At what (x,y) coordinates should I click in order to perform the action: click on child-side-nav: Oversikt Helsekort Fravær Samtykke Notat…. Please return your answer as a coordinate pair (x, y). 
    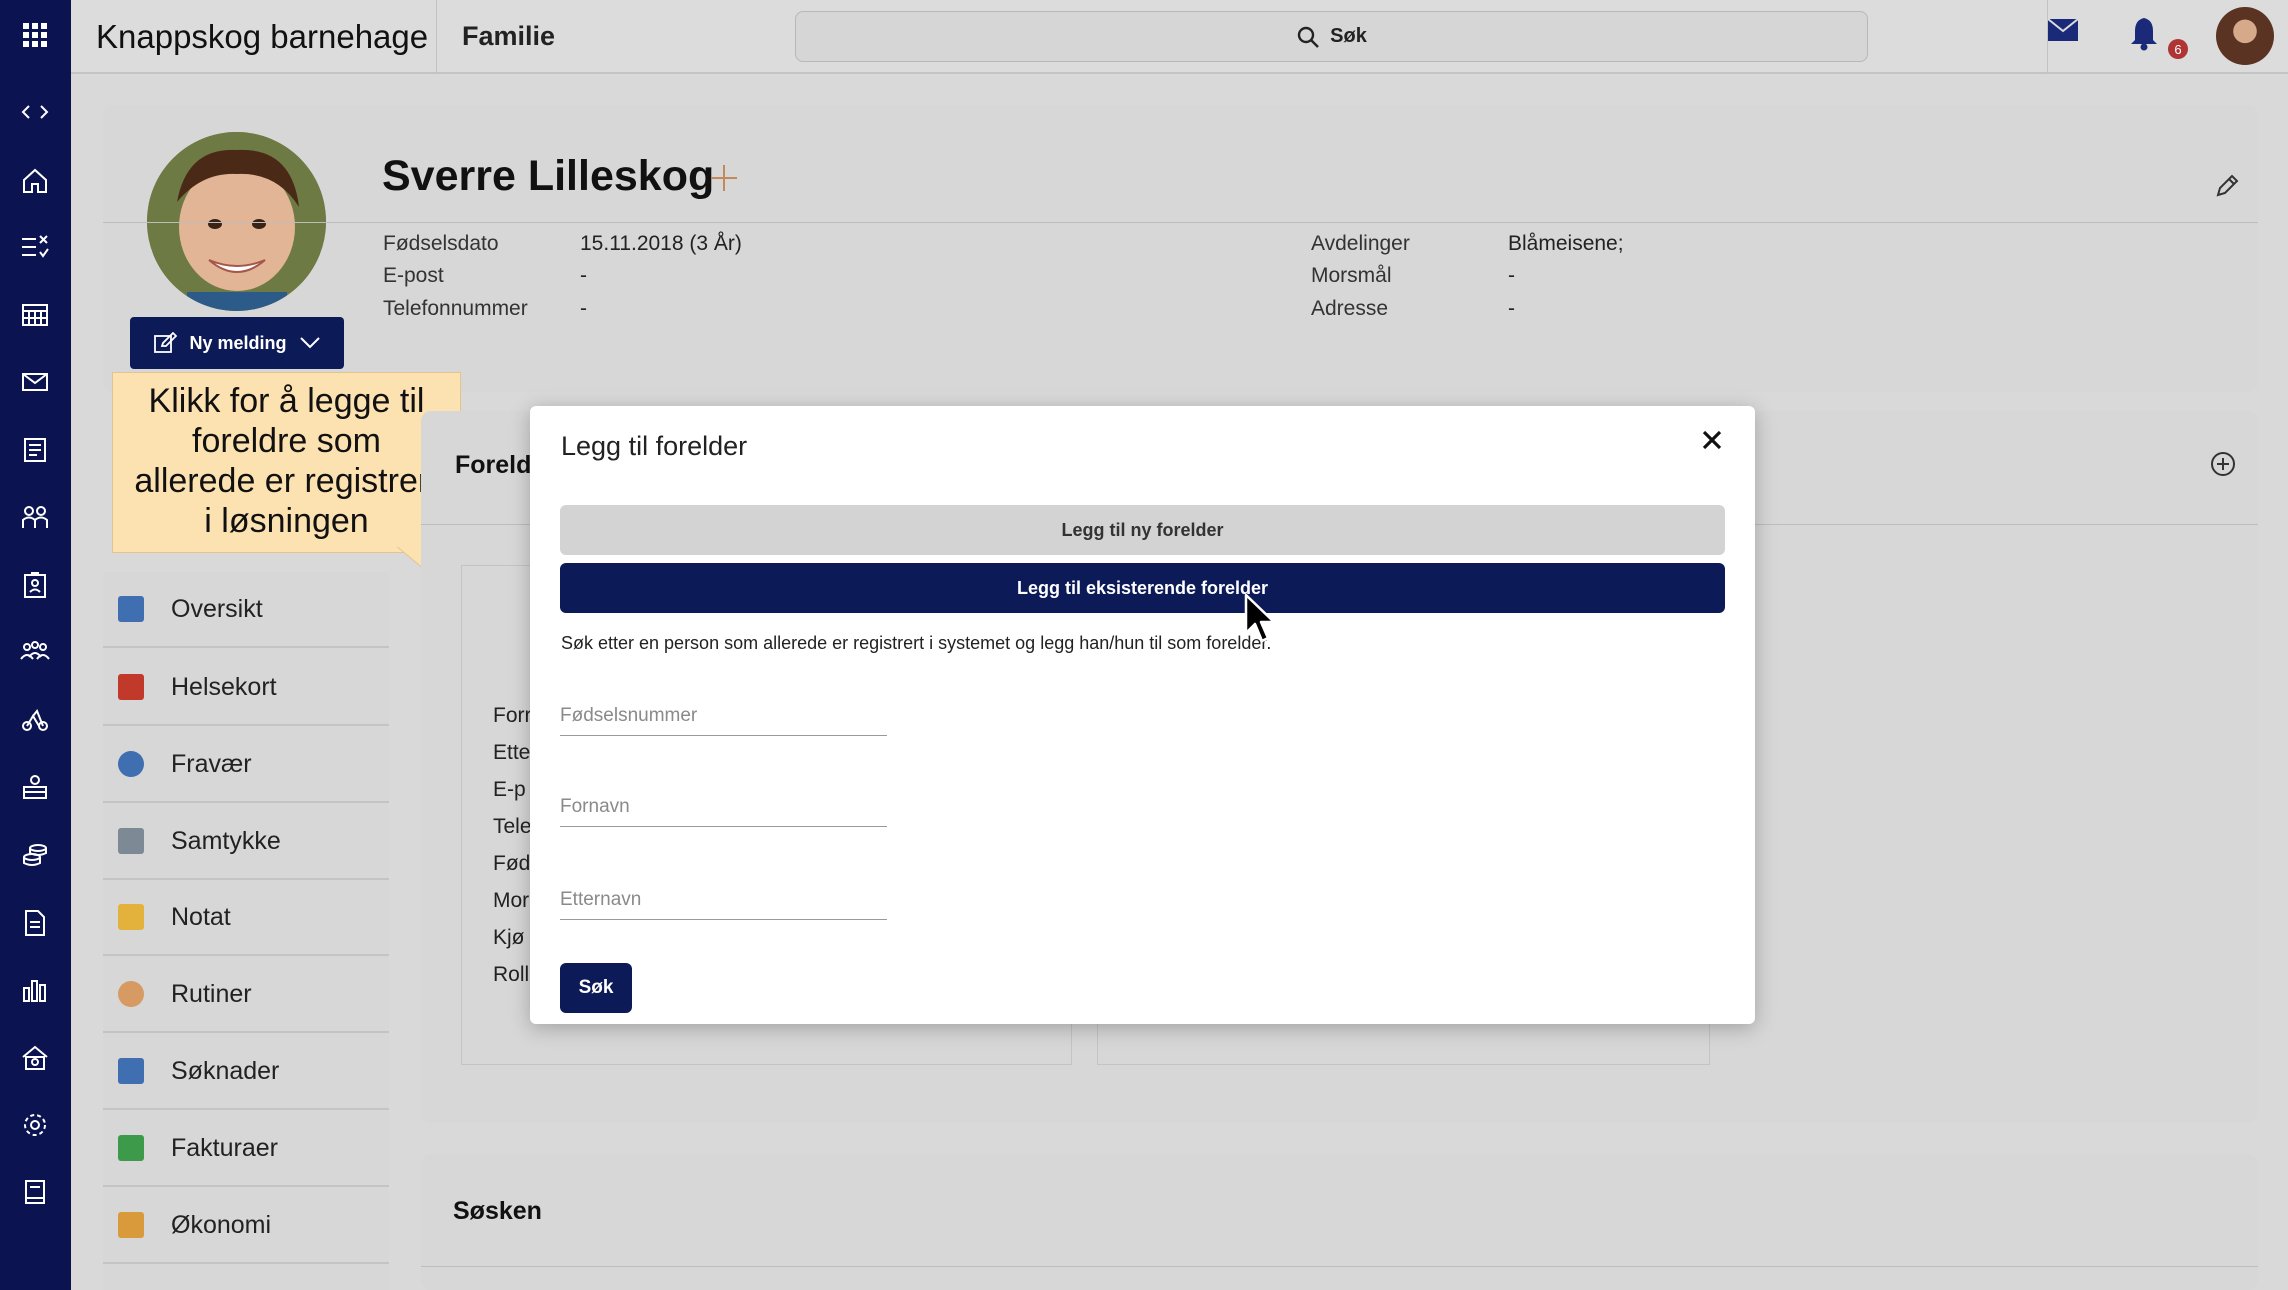
    Looking at the image, I should click on (246, 931).